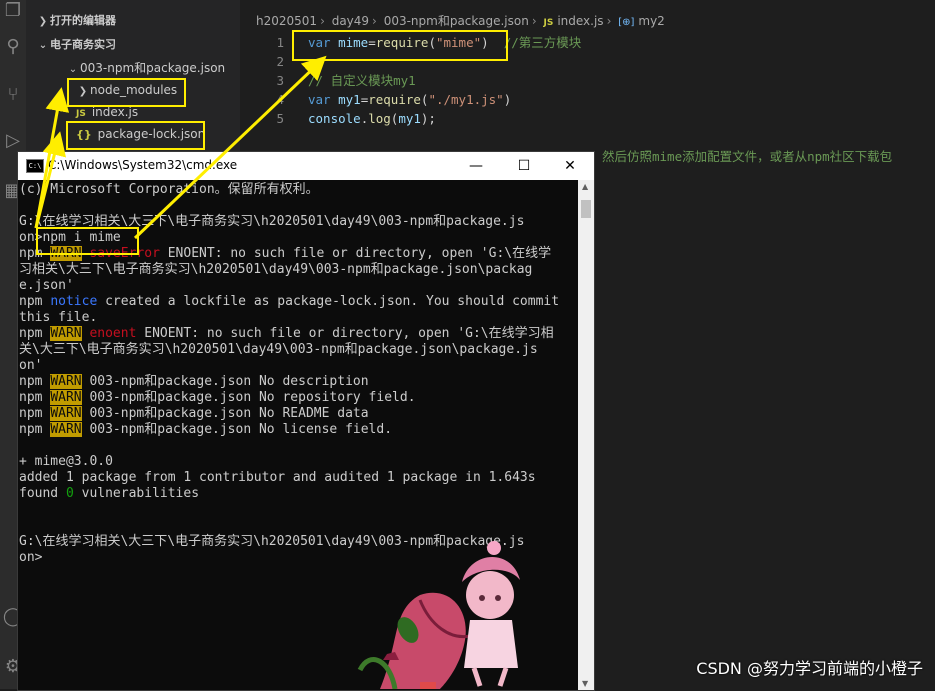 The height and width of the screenshot is (691, 935). I want to click on scrollbar-thumb, so click(586, 209).